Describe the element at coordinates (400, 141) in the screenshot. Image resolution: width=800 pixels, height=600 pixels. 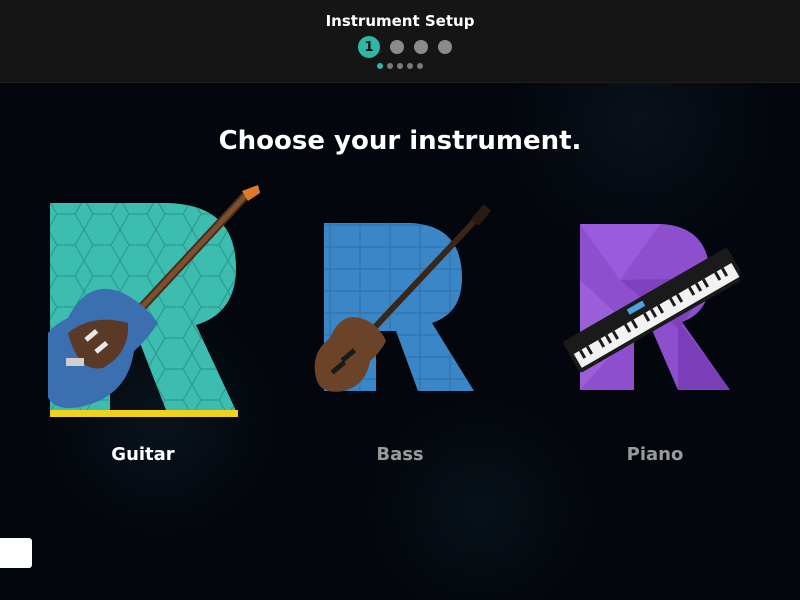
I see `choose-instrument-heading: Choose your instrument.` at that location.